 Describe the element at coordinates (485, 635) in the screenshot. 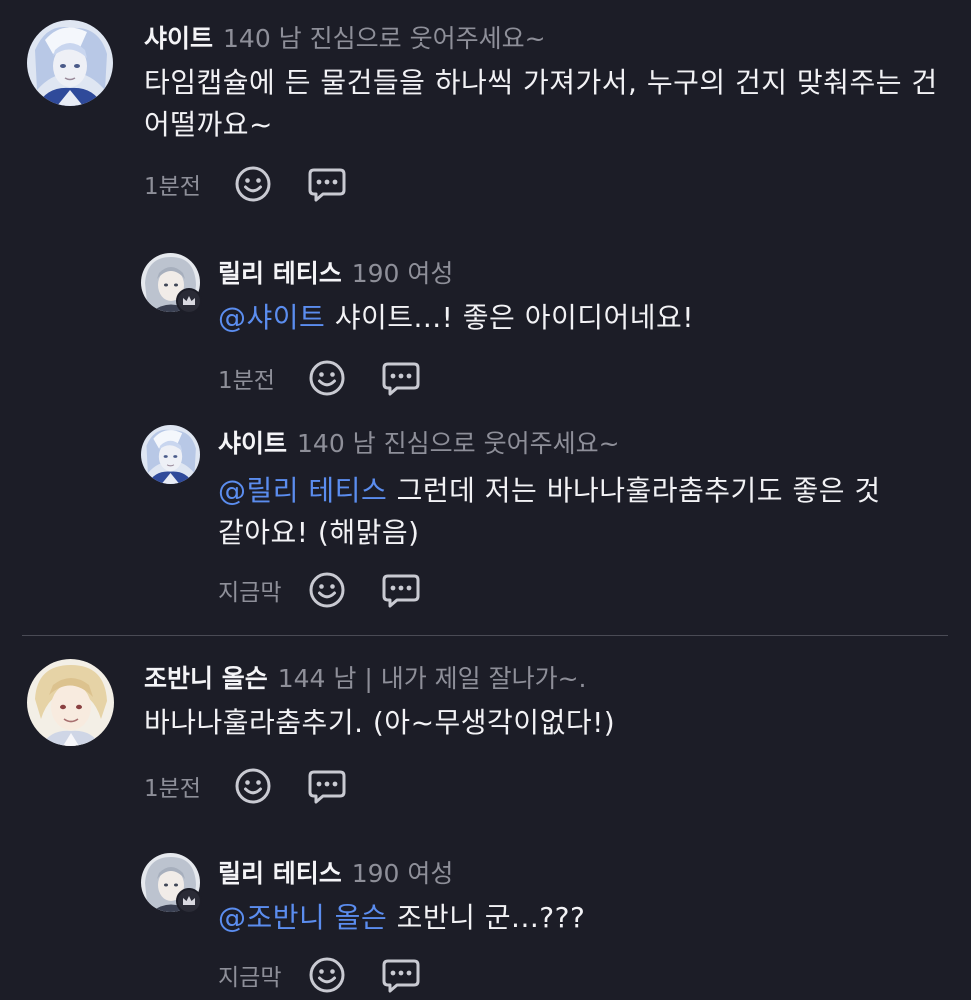

I see `thread-divider` at that location.